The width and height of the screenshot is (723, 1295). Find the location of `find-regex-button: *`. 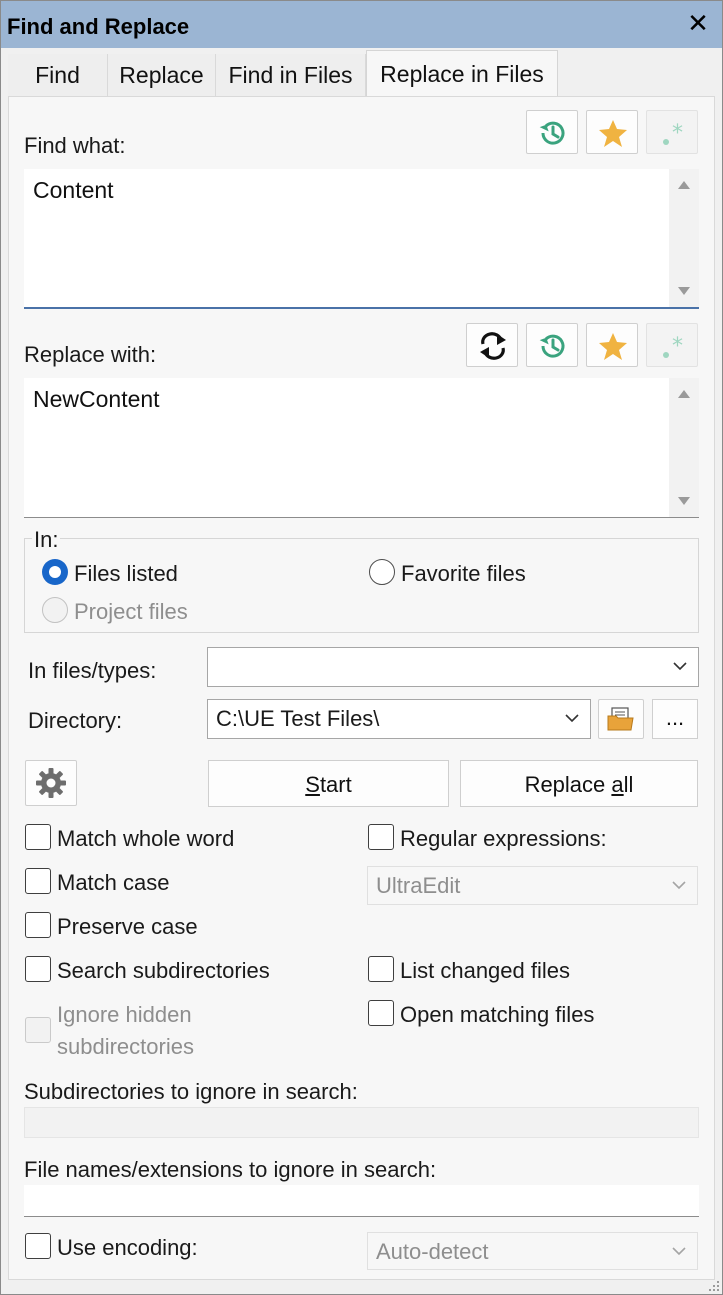

find-regex-button: * is located at coordinates (672, 132).